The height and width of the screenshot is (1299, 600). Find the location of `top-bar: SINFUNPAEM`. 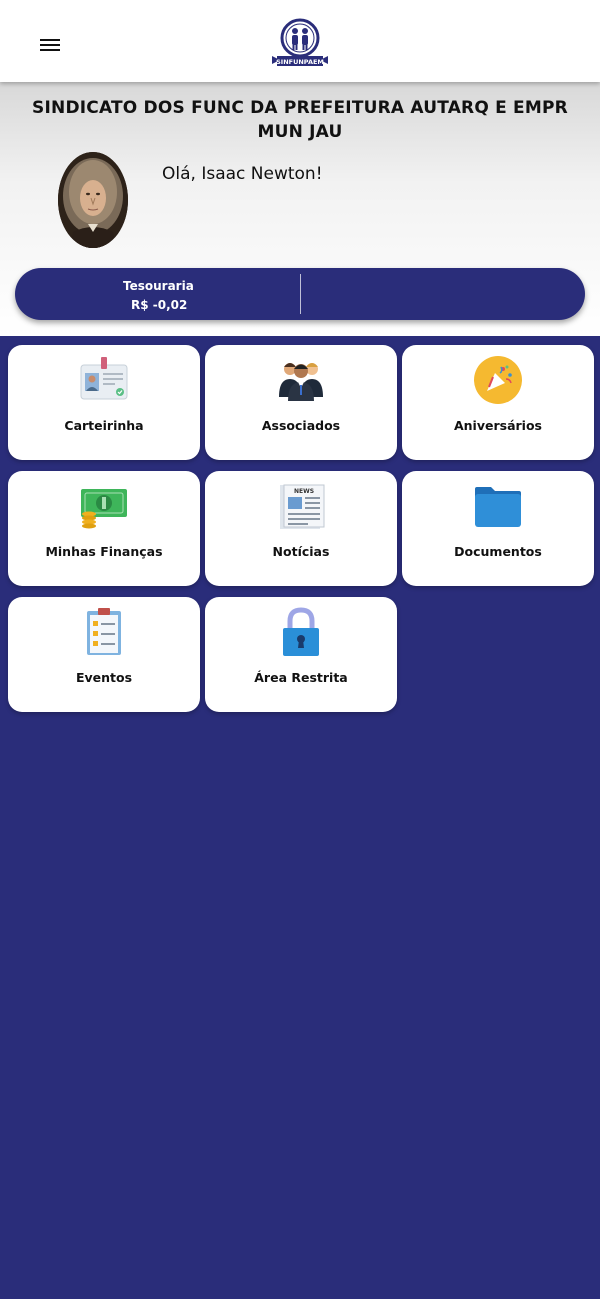

top-bar: SINFUNPAEM is located at coordinates (300, 41).